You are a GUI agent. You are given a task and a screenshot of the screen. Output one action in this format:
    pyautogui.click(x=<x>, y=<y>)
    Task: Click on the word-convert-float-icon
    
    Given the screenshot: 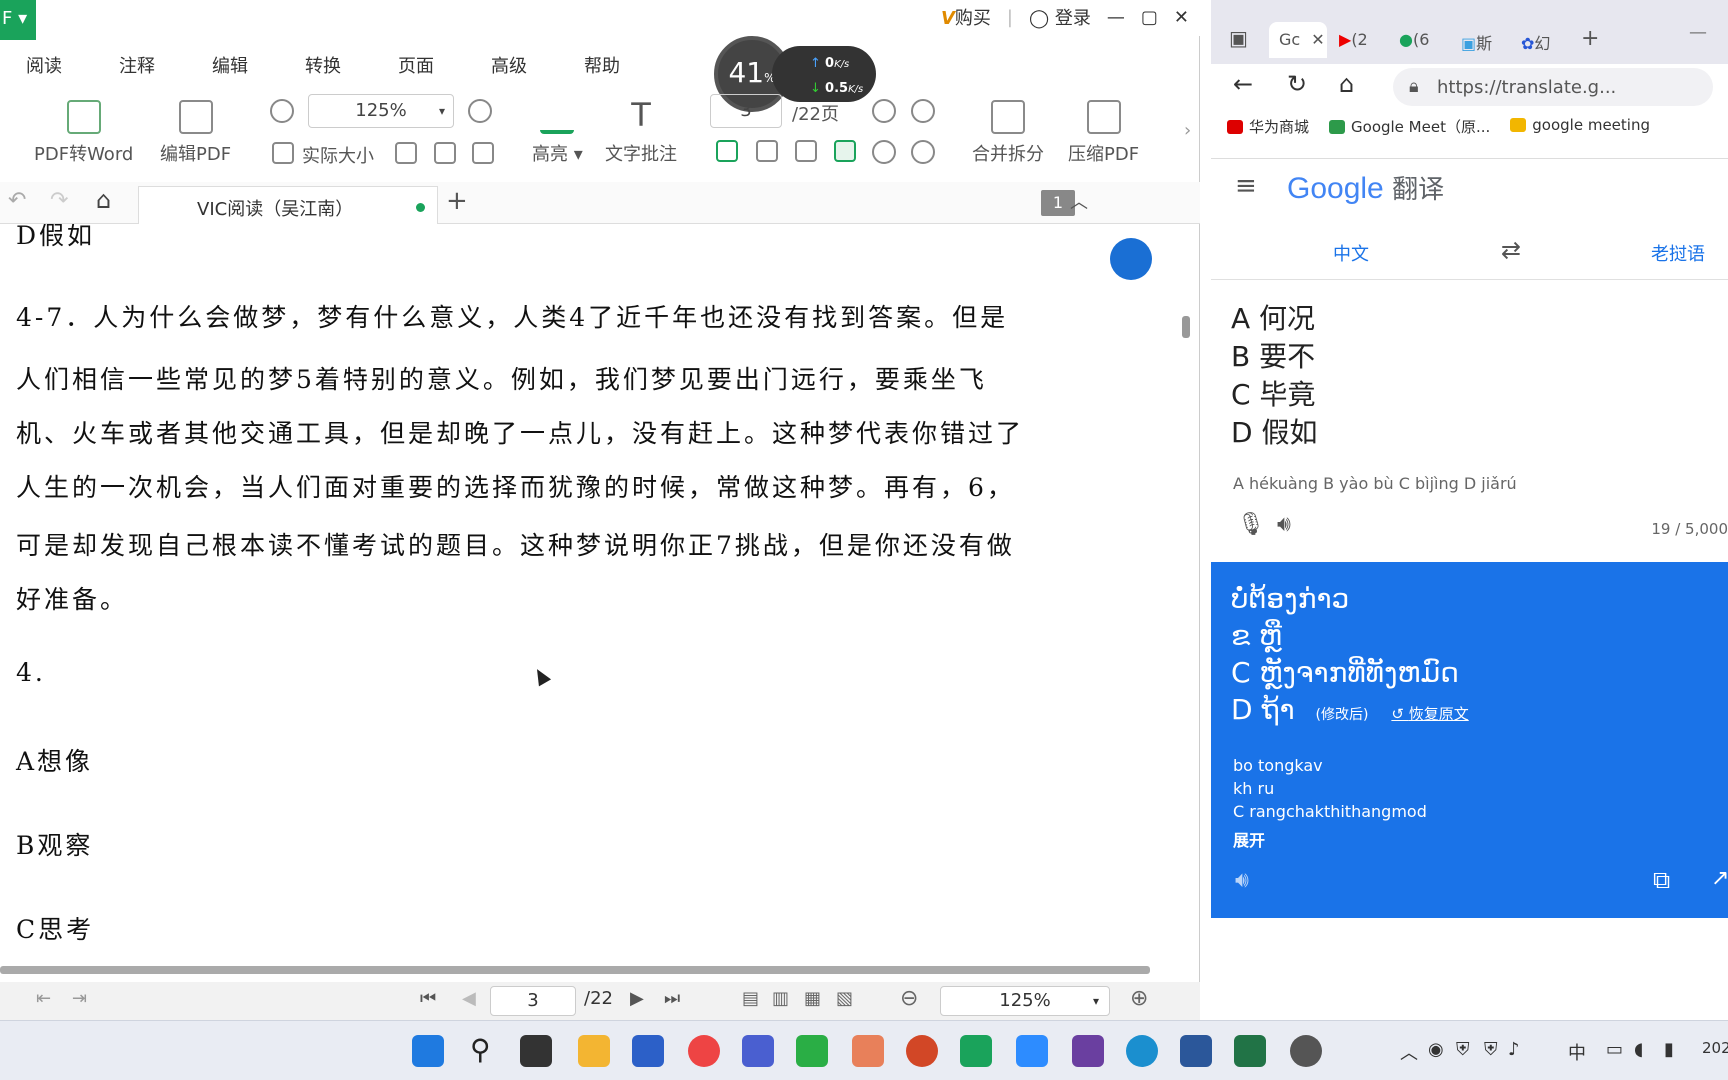 What is the action you would take?
    pyautogui.click(x=1131, y=259)
    